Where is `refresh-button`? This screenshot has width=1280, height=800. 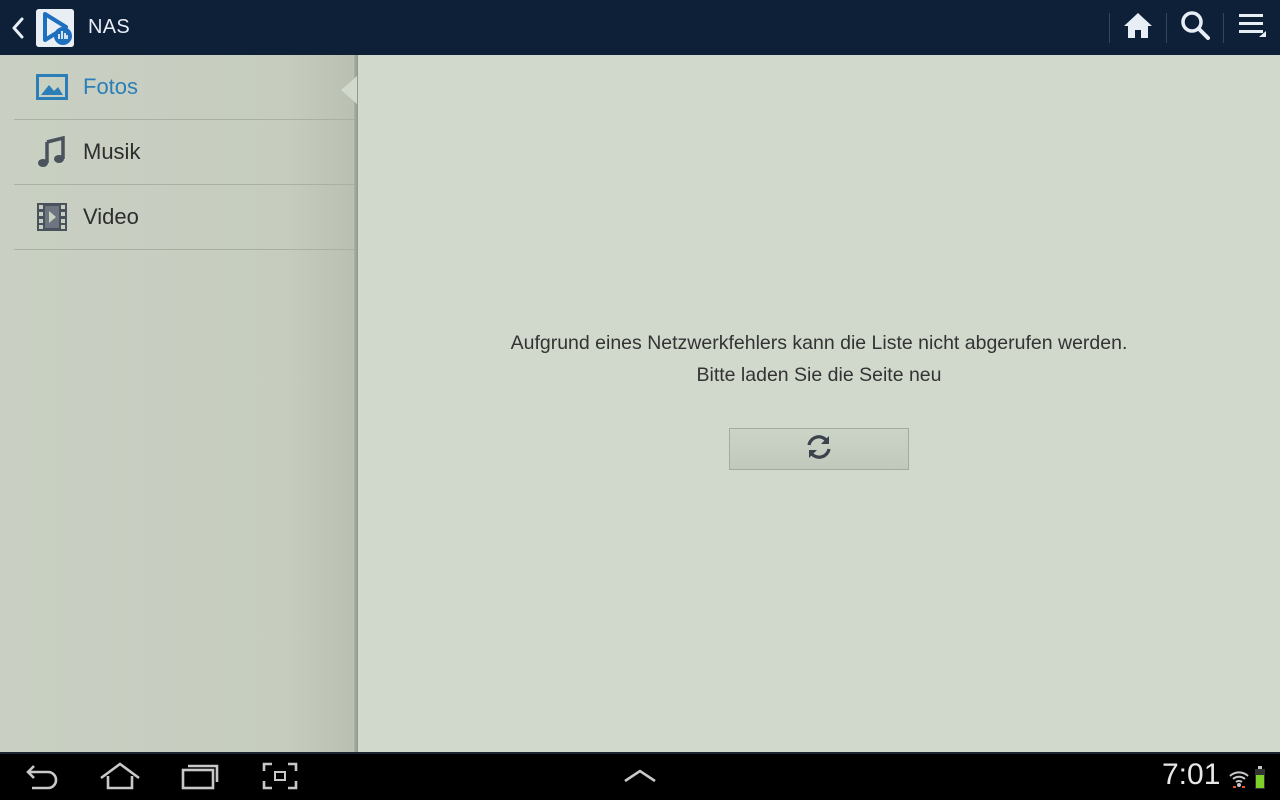 refresh-button is located at coordinates (819, 449).